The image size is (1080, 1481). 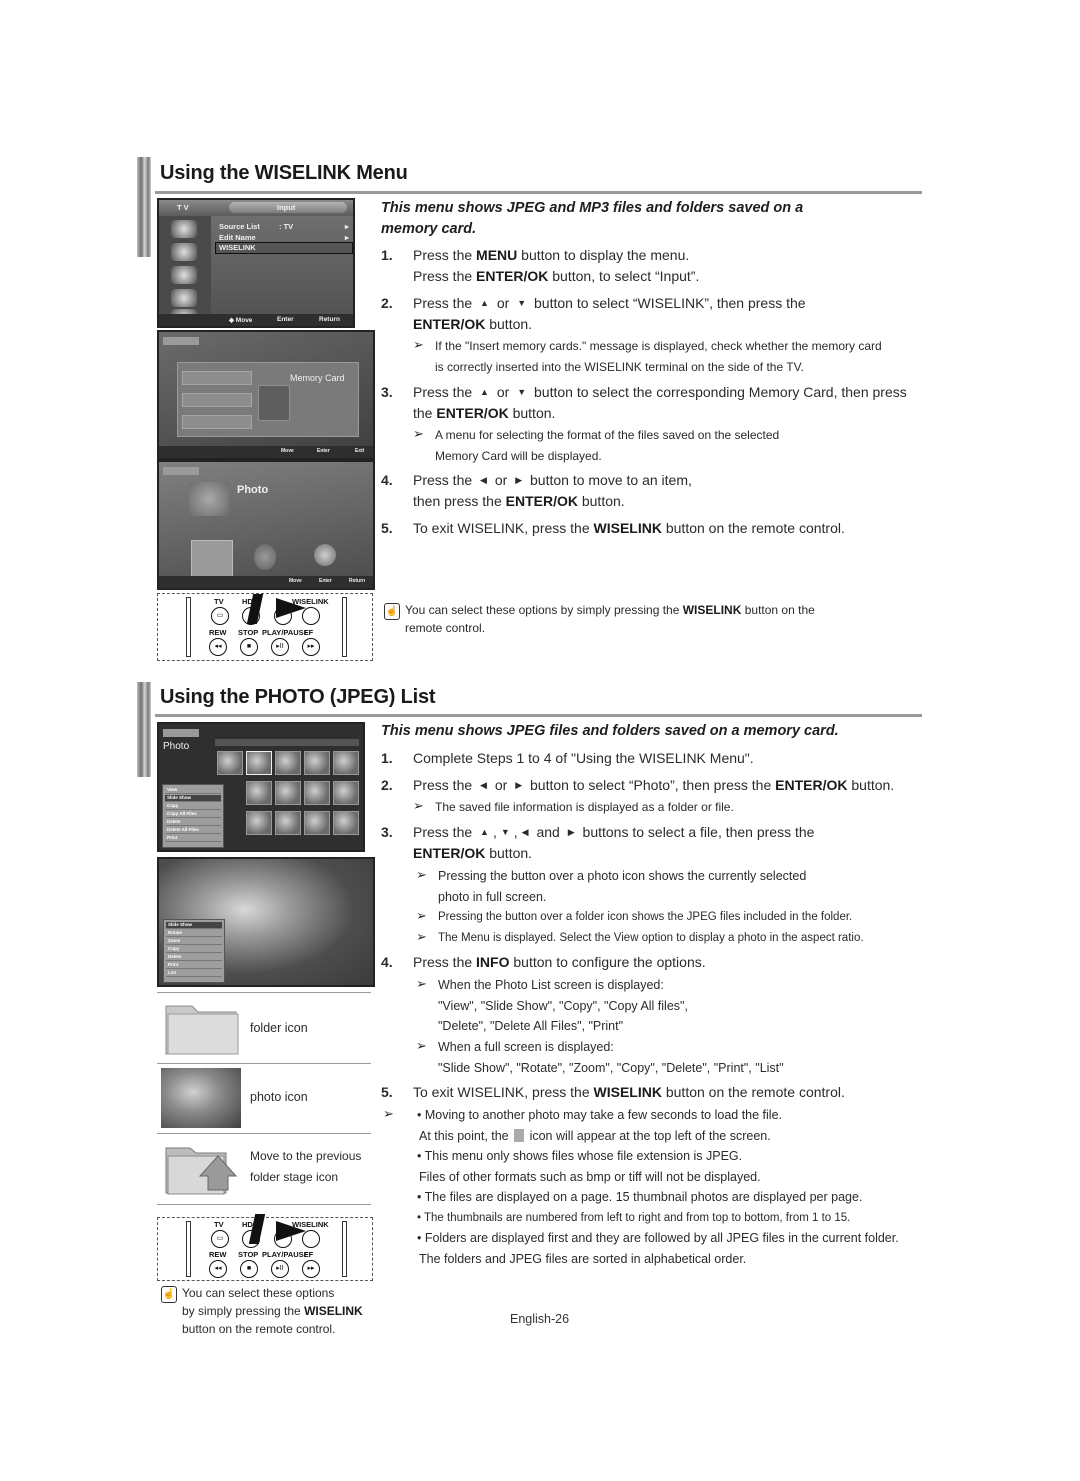 I want to click on menu-item-edit-name: Edit Name, so click(x=237, y=237).